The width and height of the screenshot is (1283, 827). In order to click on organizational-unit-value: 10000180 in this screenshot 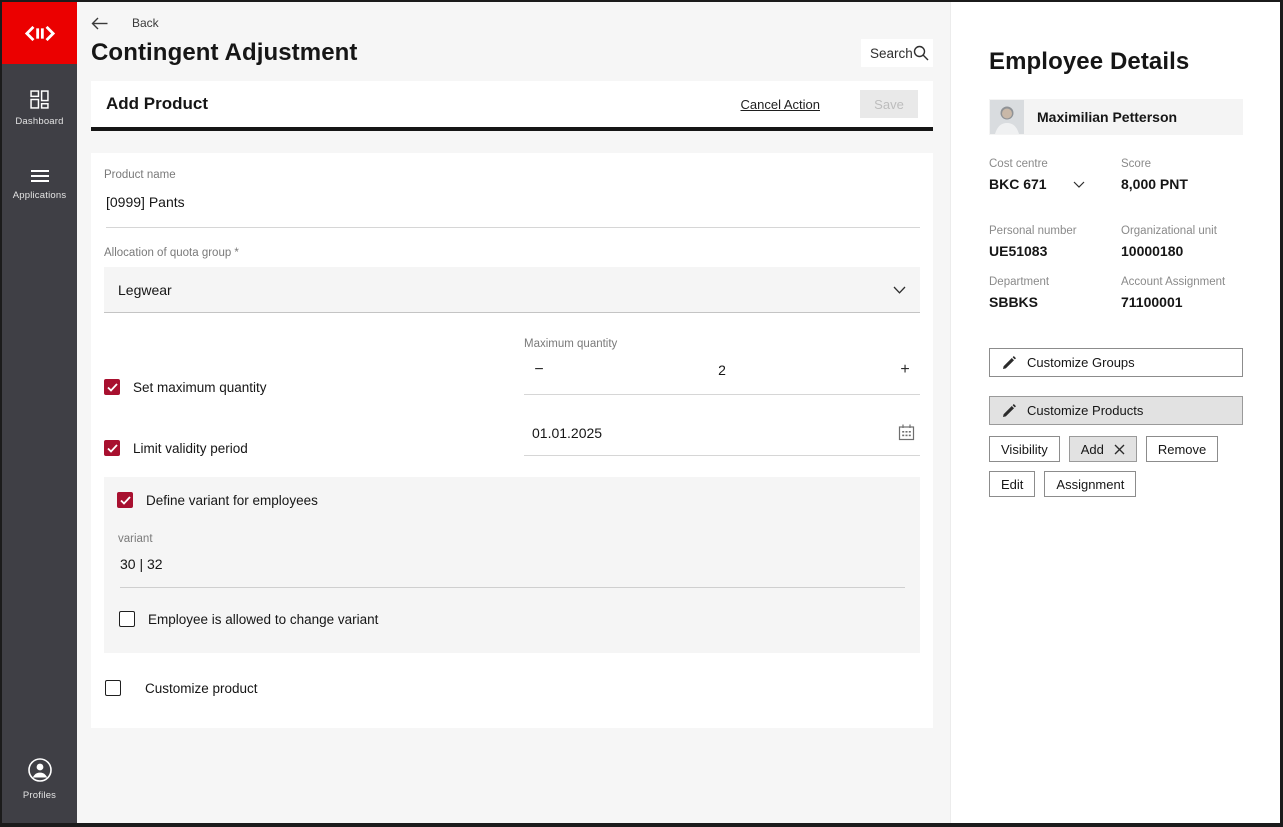, I will do `click(1152, 251)`.